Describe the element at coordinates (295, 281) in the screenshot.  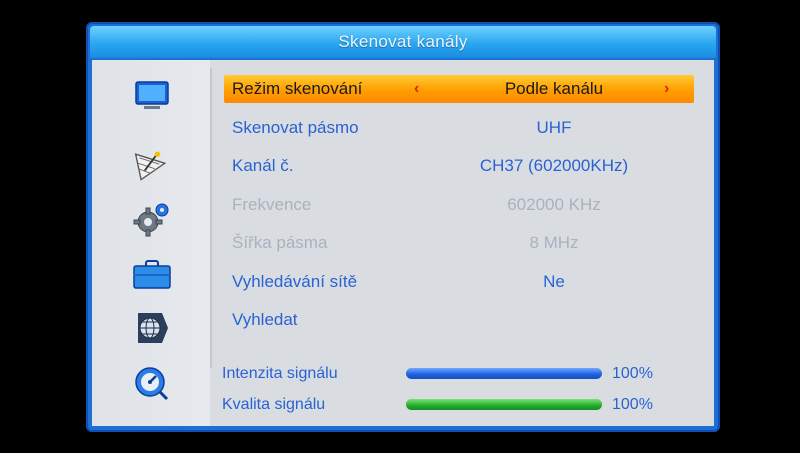
I see `network-search-label: Vyhledávání sítě` at that location.